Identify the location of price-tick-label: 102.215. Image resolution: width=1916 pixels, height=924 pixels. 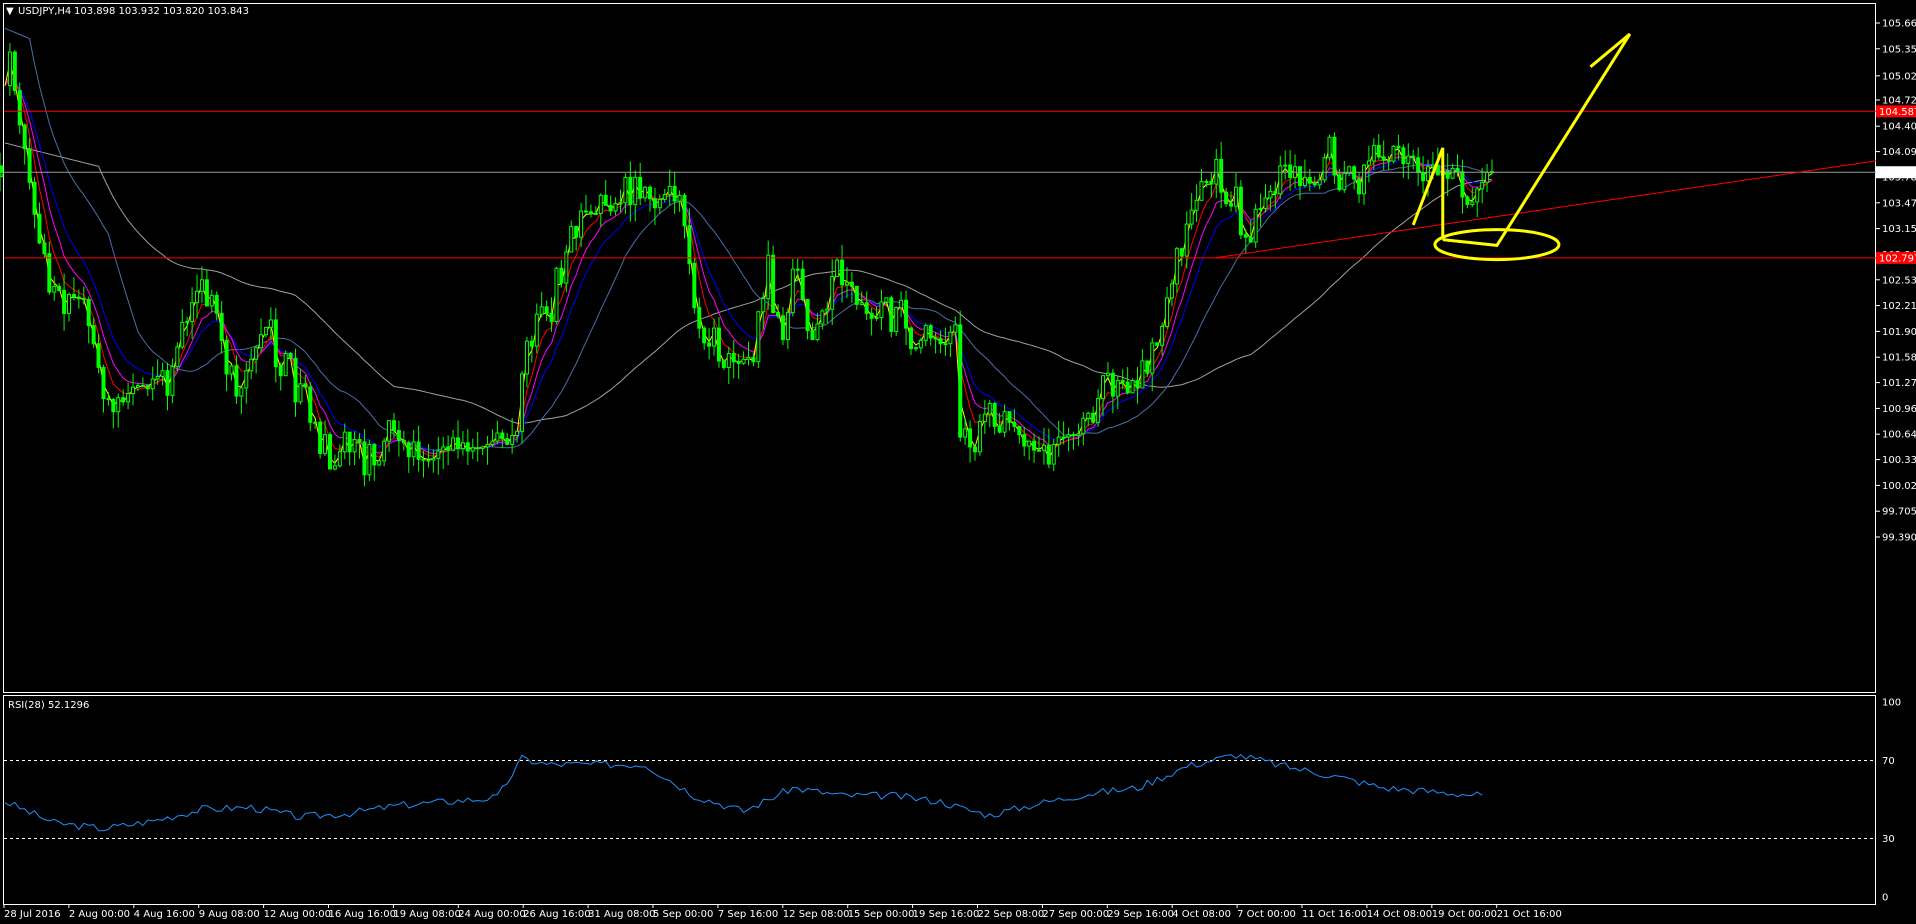
(1899, 306).